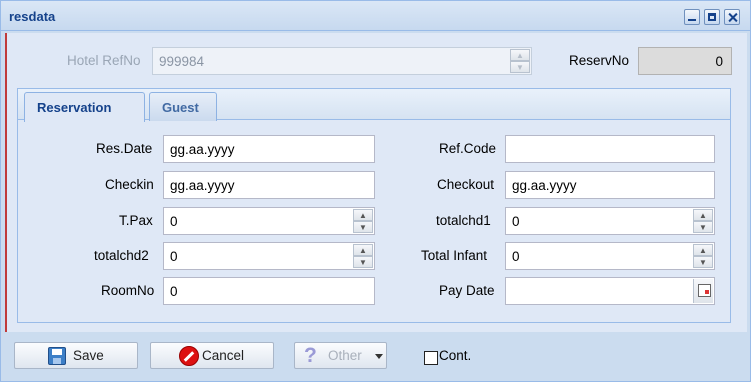 This screenshot has width=751, height=382. I want to click on tab-reservation: Reservation, so click(84, 107).